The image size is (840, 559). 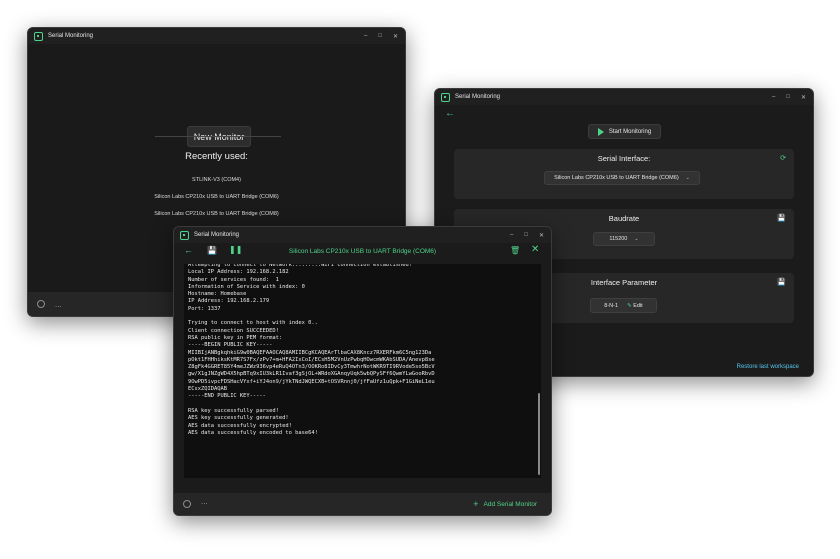 I want to click on recent-item: STLINK-V3 (COM4), so click(x=216, y=180).